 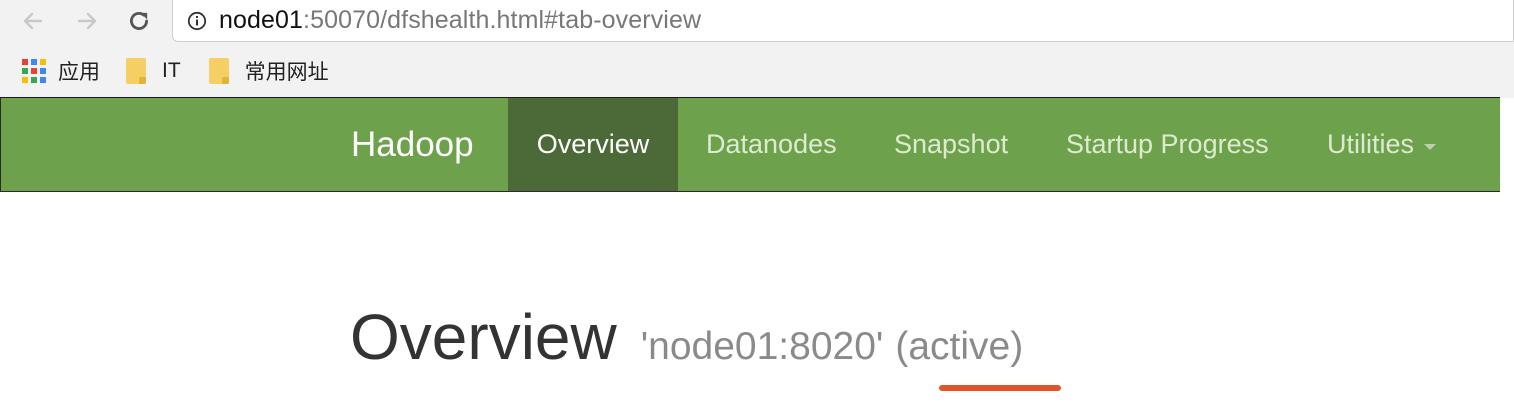 I want to click on url-path: :50070/dfshealth.html#tab-overview, so click(x=502, y=20).